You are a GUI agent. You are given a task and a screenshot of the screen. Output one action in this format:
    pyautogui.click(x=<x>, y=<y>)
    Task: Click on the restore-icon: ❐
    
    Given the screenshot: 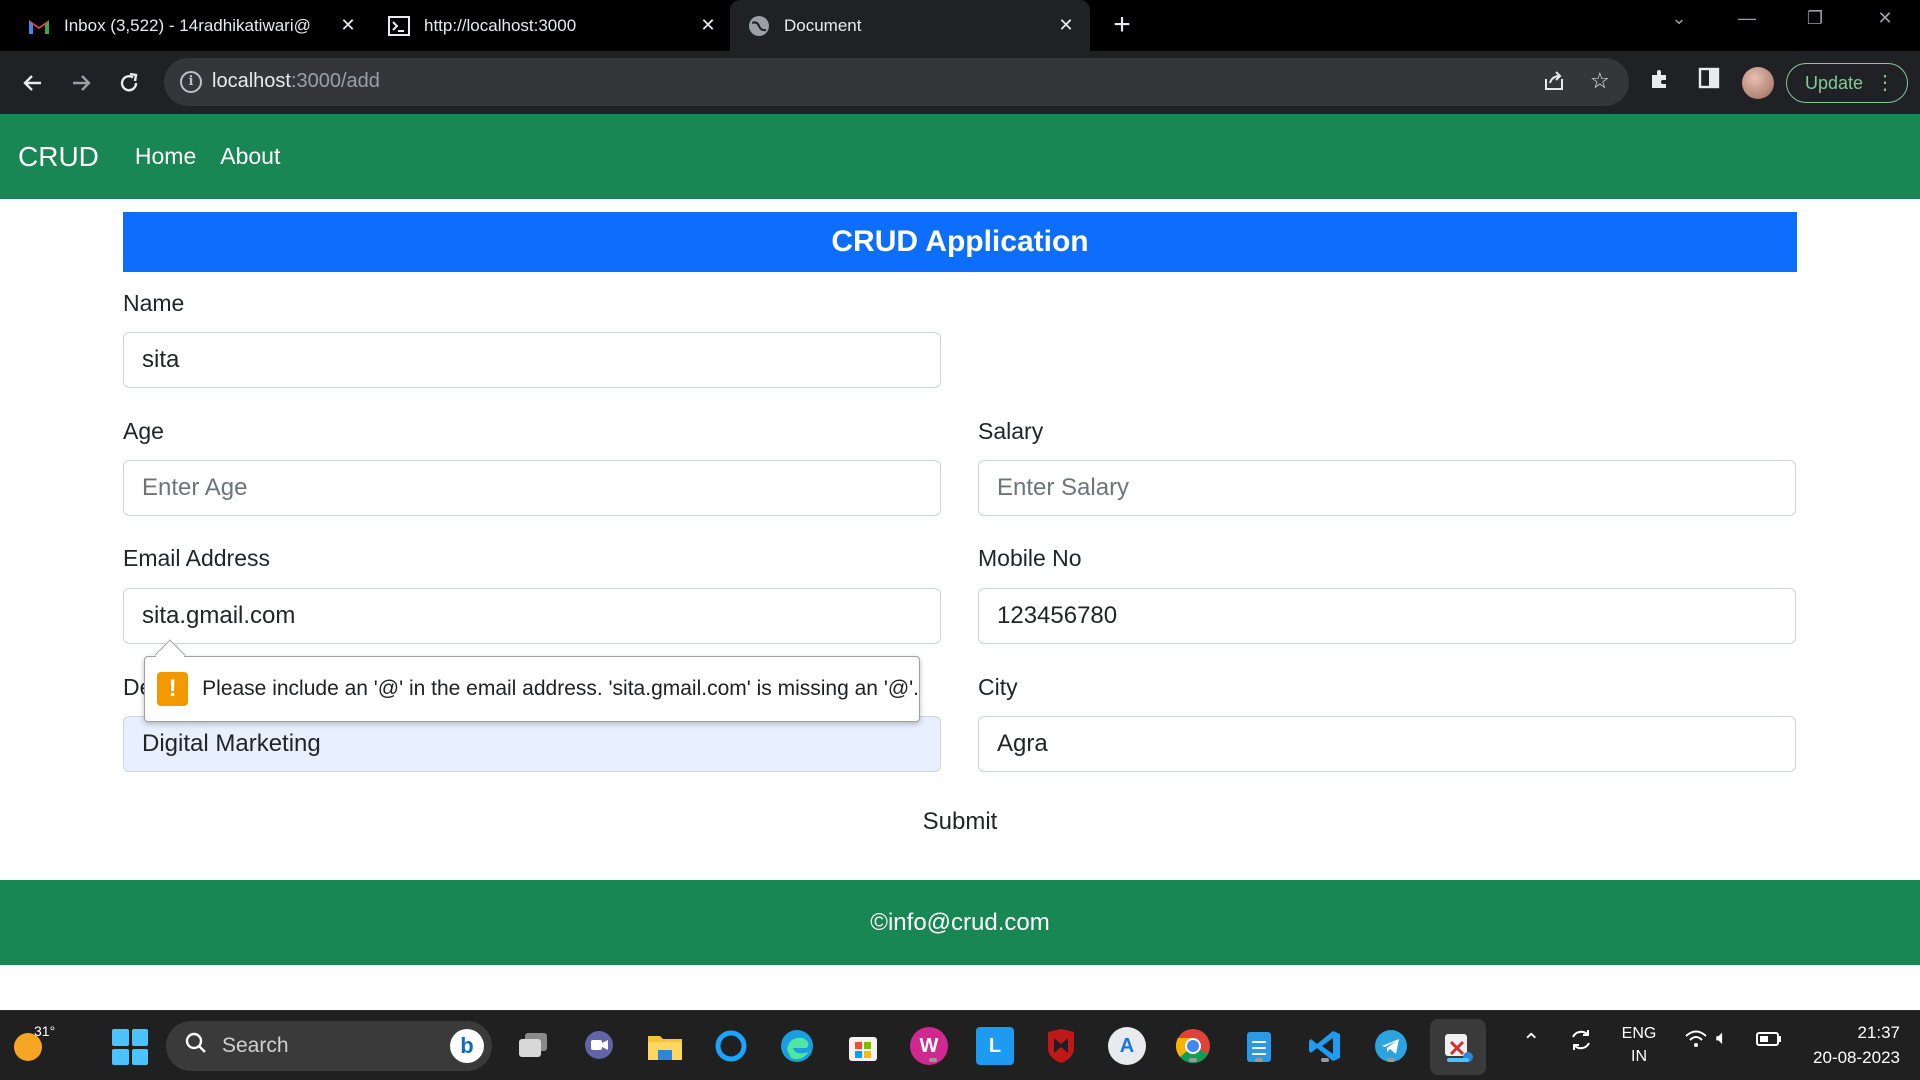 What is the action you would take?
    pyautogui.click(x=1815, y=18)
    